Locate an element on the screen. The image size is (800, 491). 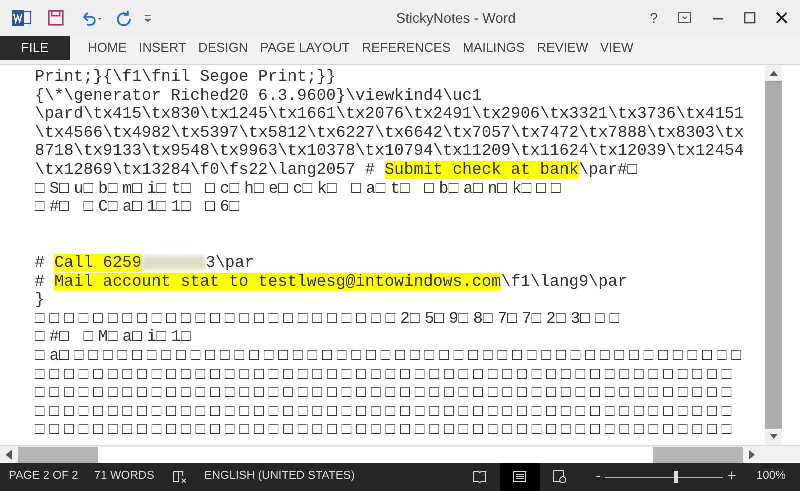
ribbon-display-icon is located at coordinates (685, 18).